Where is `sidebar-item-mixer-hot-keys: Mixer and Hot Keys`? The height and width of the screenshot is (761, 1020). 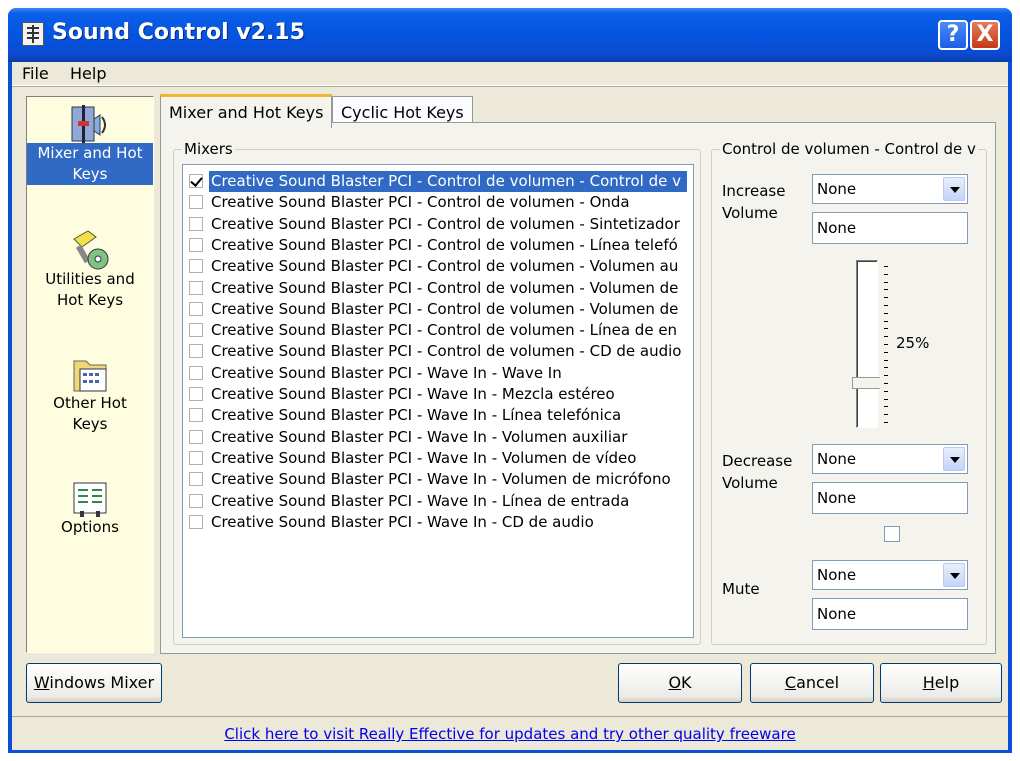
sidebar-item-mixer-hot-keys: Mixer and Hot Keys is located at coordinates (90, 144).